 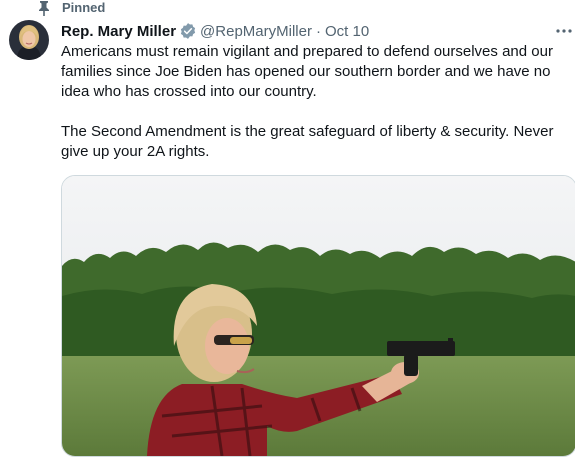 I want to click on verified-badge-icon, so click(x=188, y=31).